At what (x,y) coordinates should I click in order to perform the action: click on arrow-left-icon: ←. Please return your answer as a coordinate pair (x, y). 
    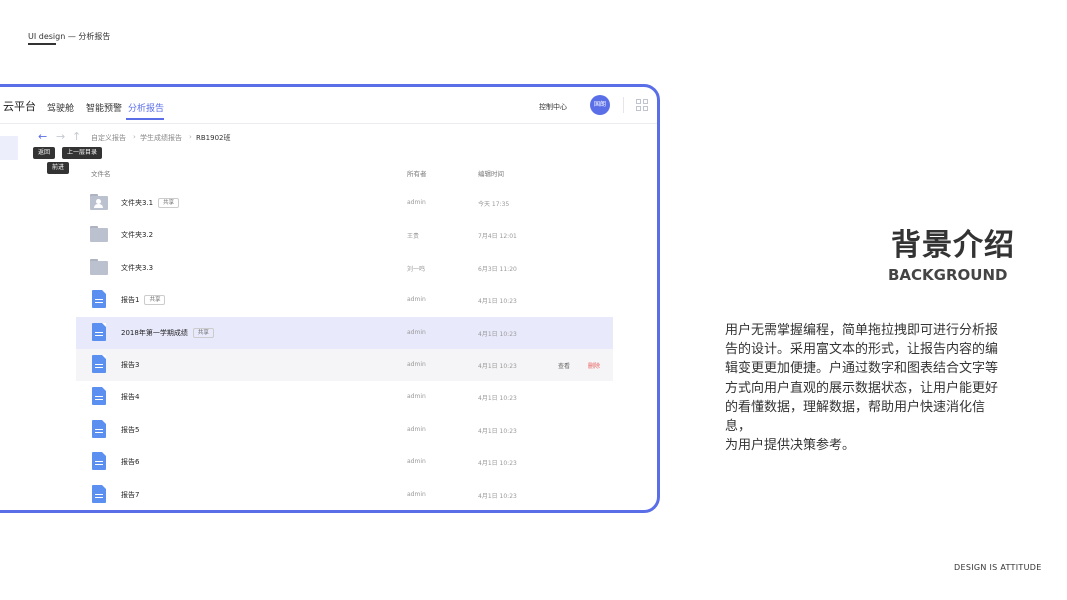
    Looking at the image, I should click on (42, 137).